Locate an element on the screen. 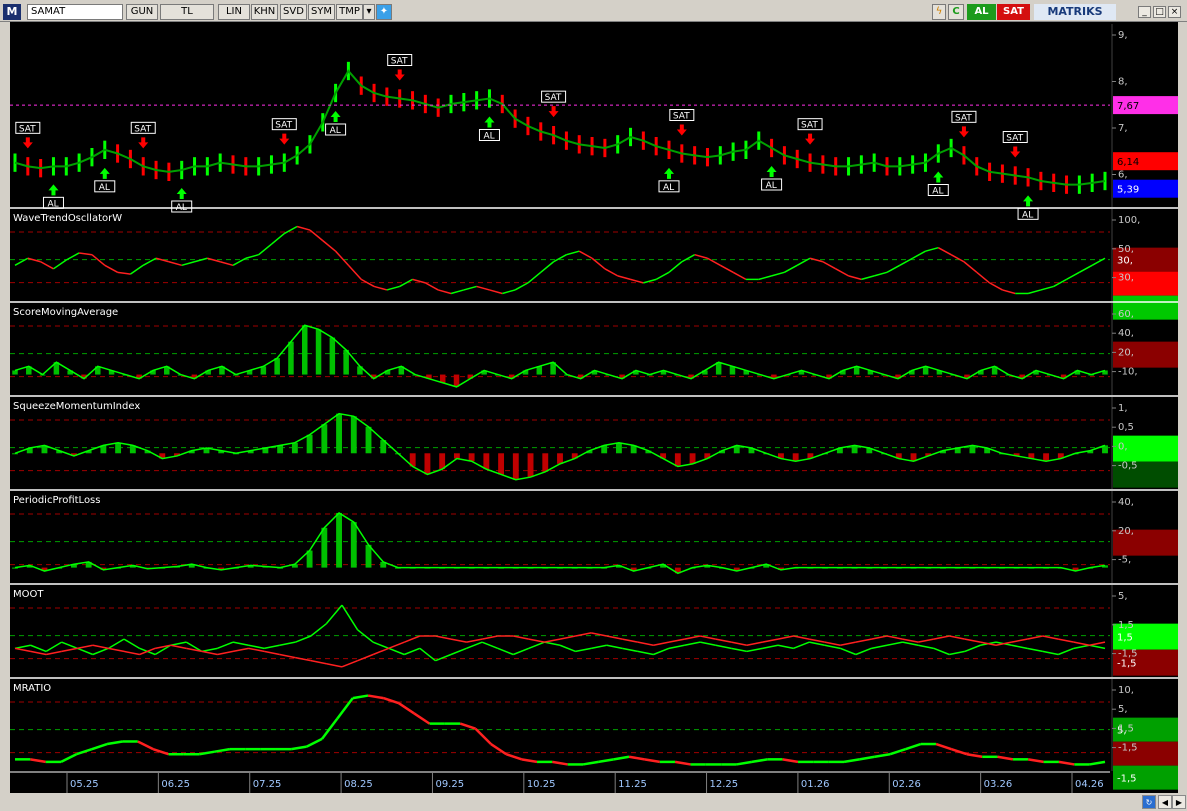  scroll-left-icon: ◀ is located at coordinates (1165, 802).